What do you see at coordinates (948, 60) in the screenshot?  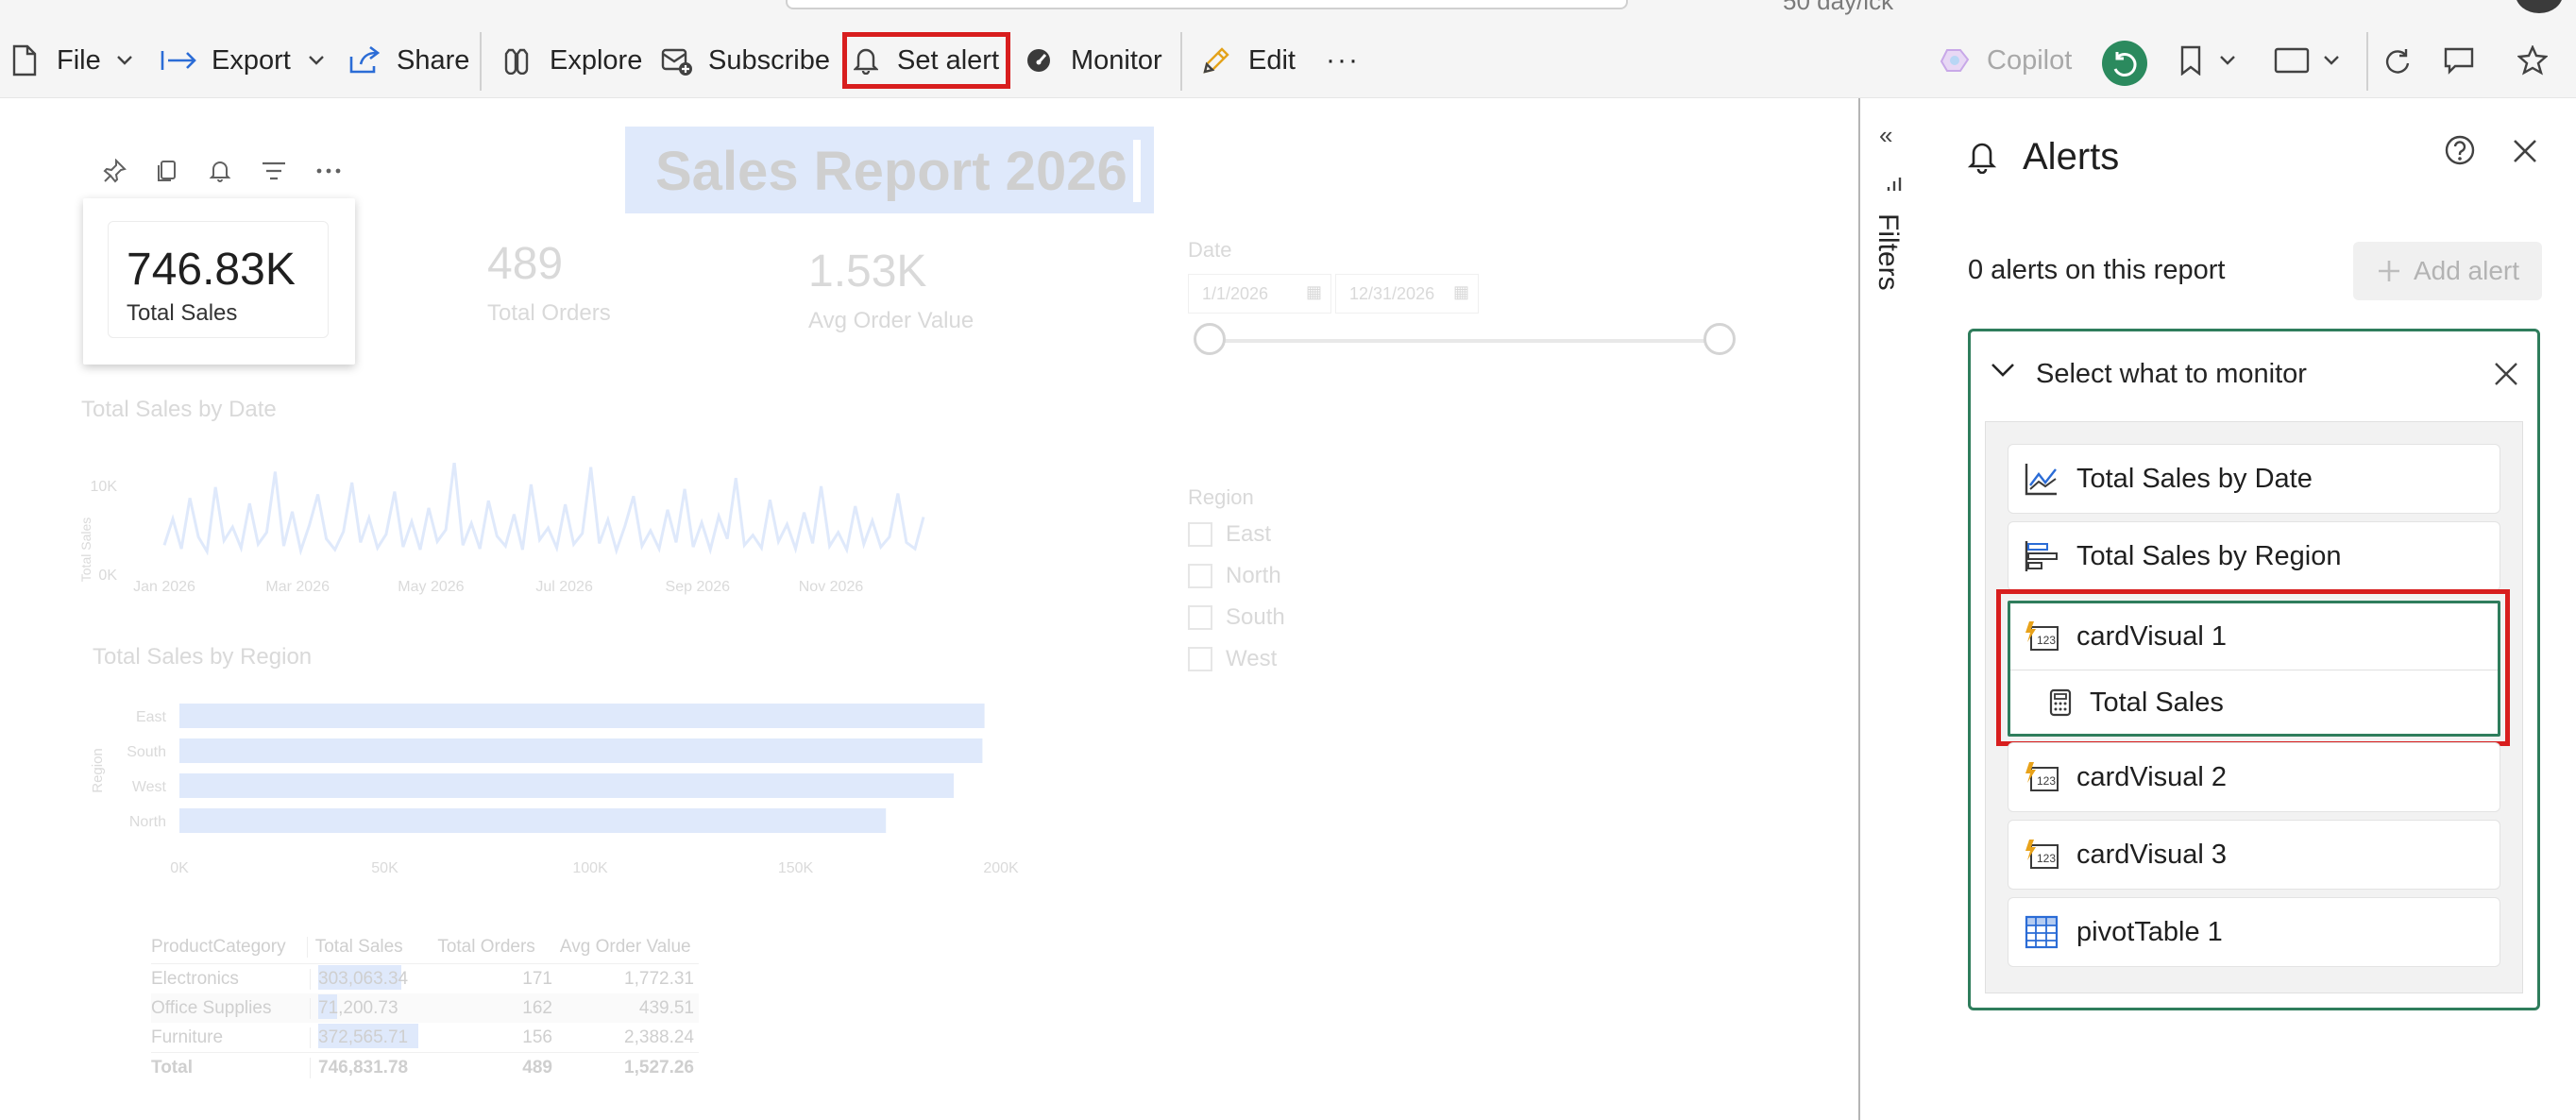 I see `set-alert-label: Set alert` at bounding box center [948, 60].